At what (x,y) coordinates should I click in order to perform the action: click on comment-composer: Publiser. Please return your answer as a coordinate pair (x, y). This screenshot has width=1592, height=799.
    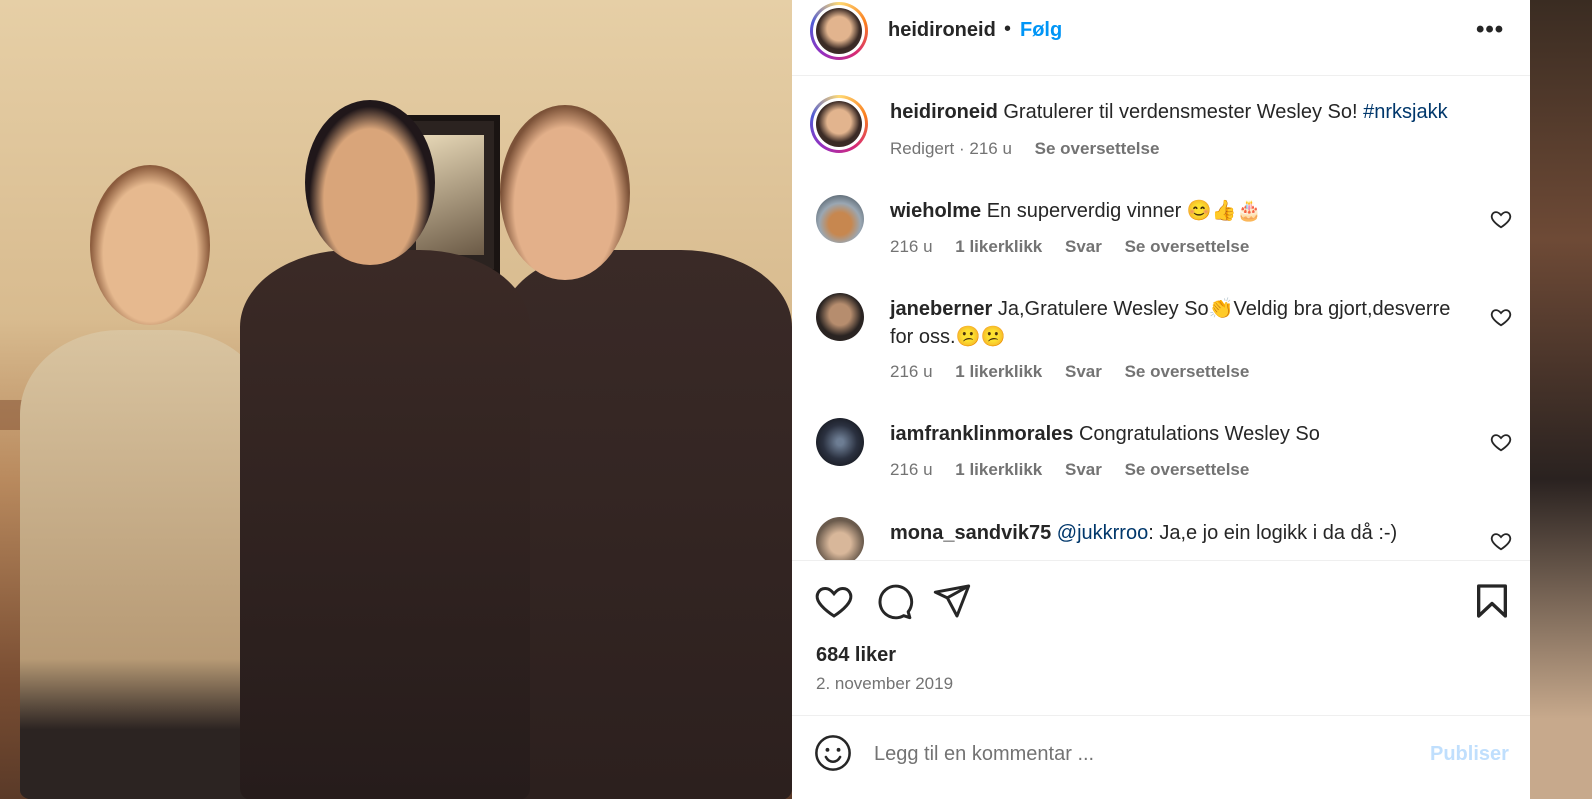
    Looking at the image, I should click on (1161, 757).